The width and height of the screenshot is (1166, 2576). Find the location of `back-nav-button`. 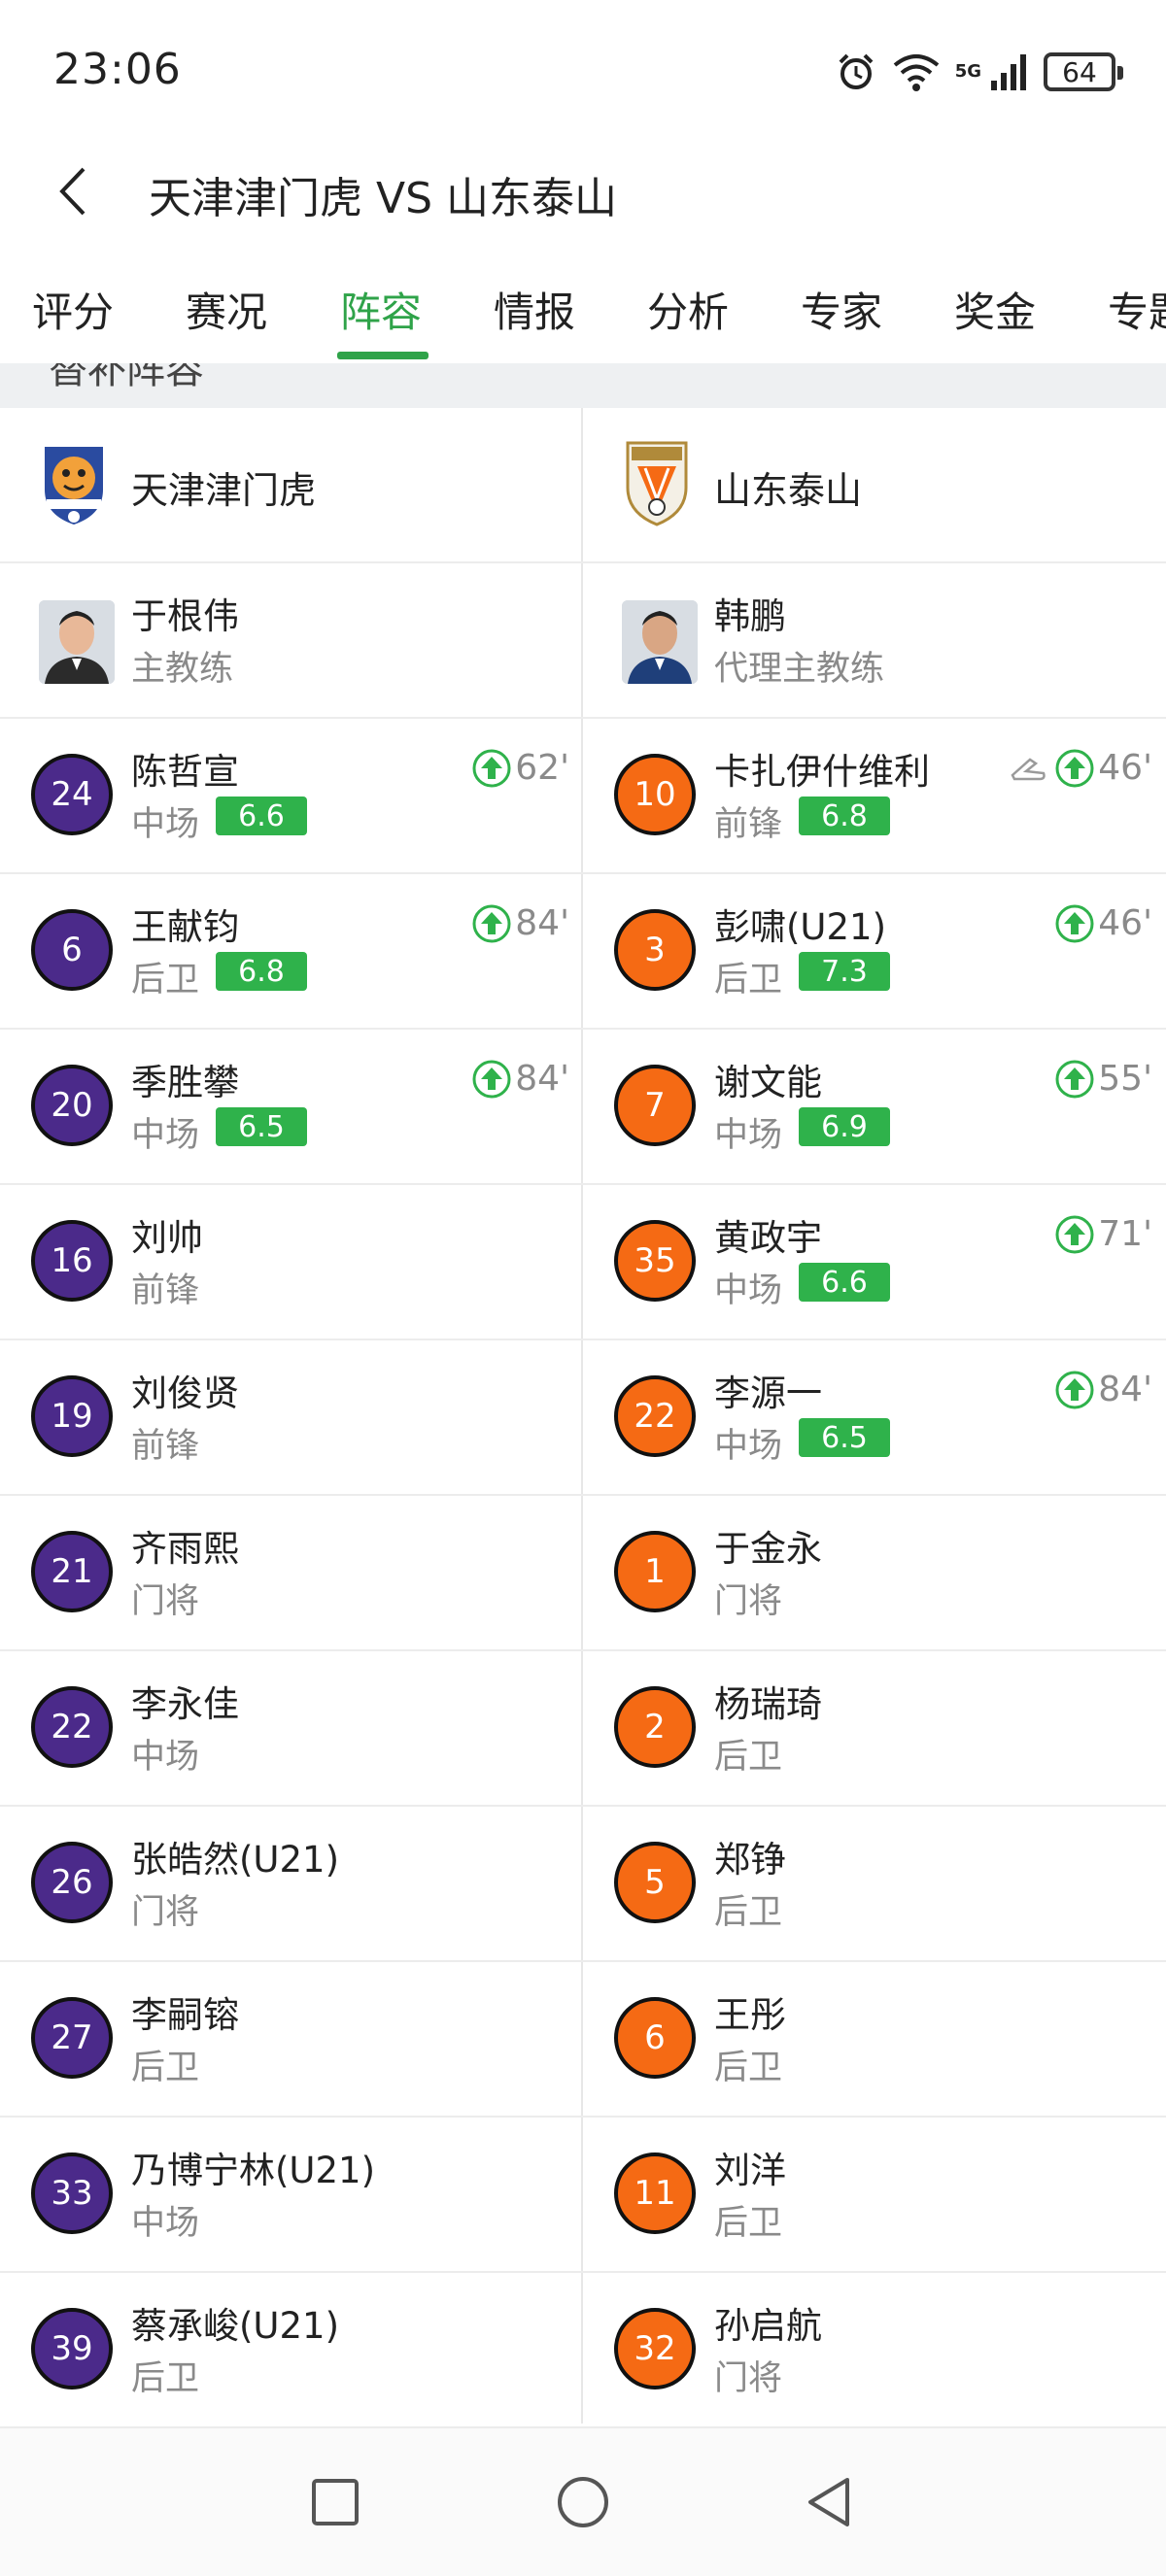

back-nav-button is located at coordinates (828, 2502).